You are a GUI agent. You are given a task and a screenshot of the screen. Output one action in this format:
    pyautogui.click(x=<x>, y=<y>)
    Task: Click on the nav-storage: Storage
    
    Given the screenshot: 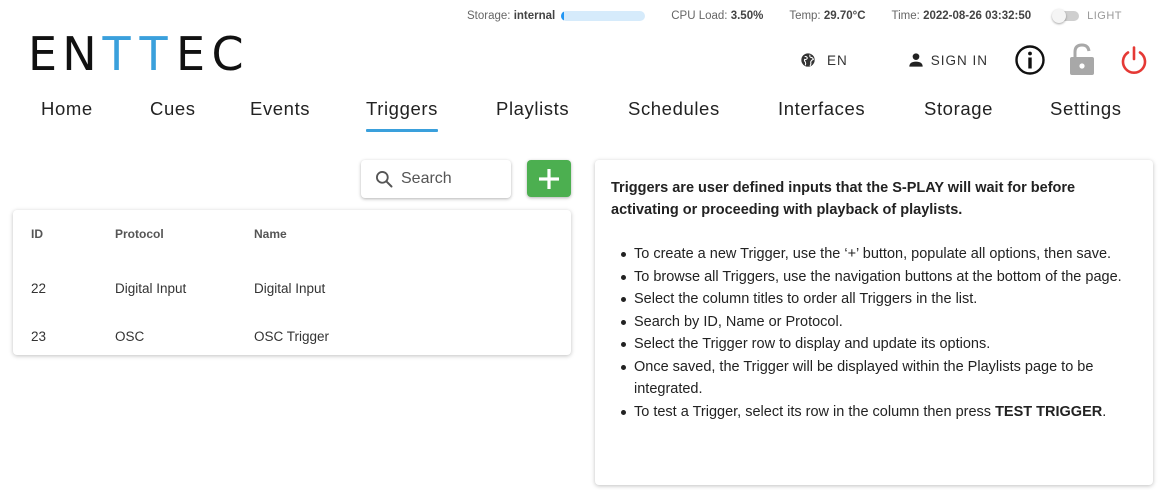 What is the action you would take?
    pyautogui.click(x=958, y=115)
    